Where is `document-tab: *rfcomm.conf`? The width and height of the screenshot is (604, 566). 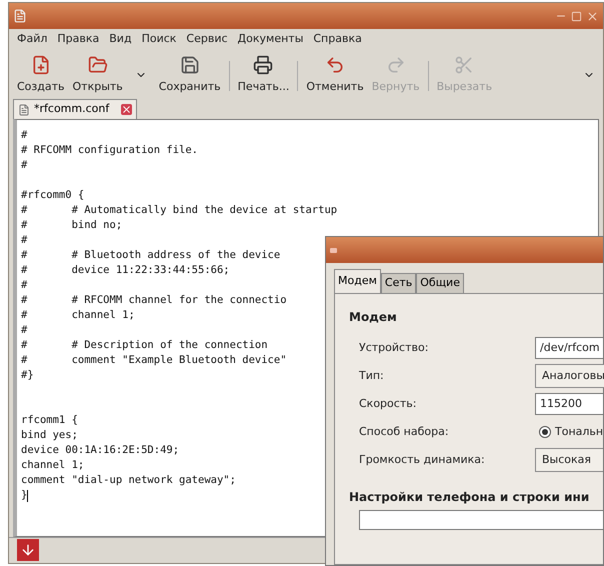 document-tab: *rfcomm.conf is located at coordinates (75, 109).